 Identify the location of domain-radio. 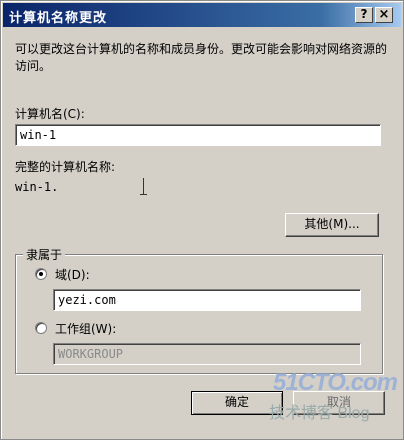
(41, 274).